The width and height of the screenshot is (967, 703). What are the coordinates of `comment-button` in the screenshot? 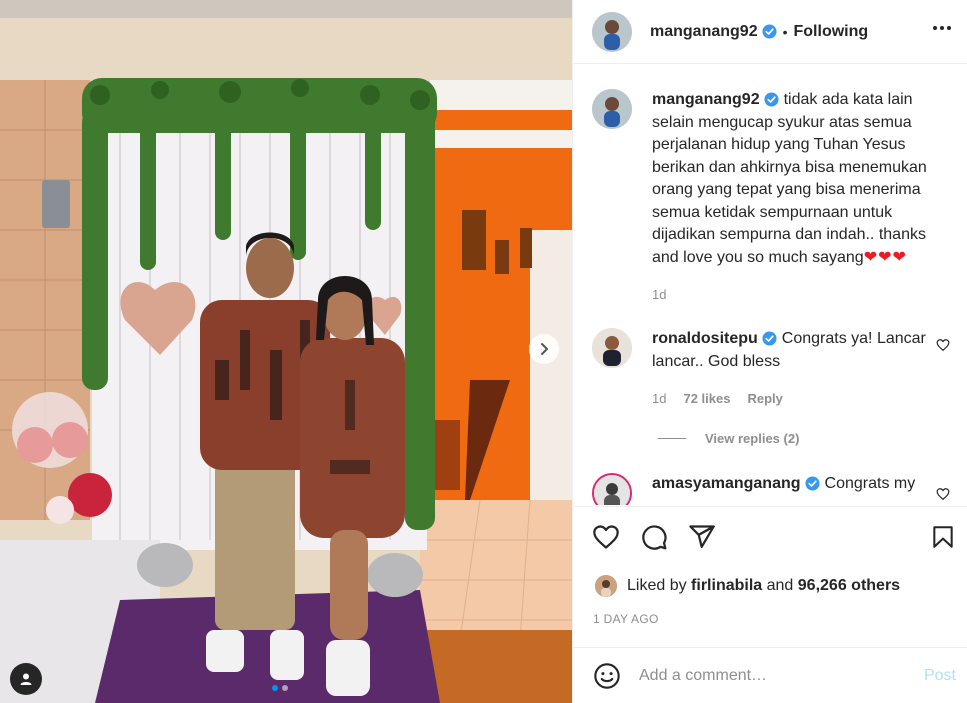 It's located at (654, 537).